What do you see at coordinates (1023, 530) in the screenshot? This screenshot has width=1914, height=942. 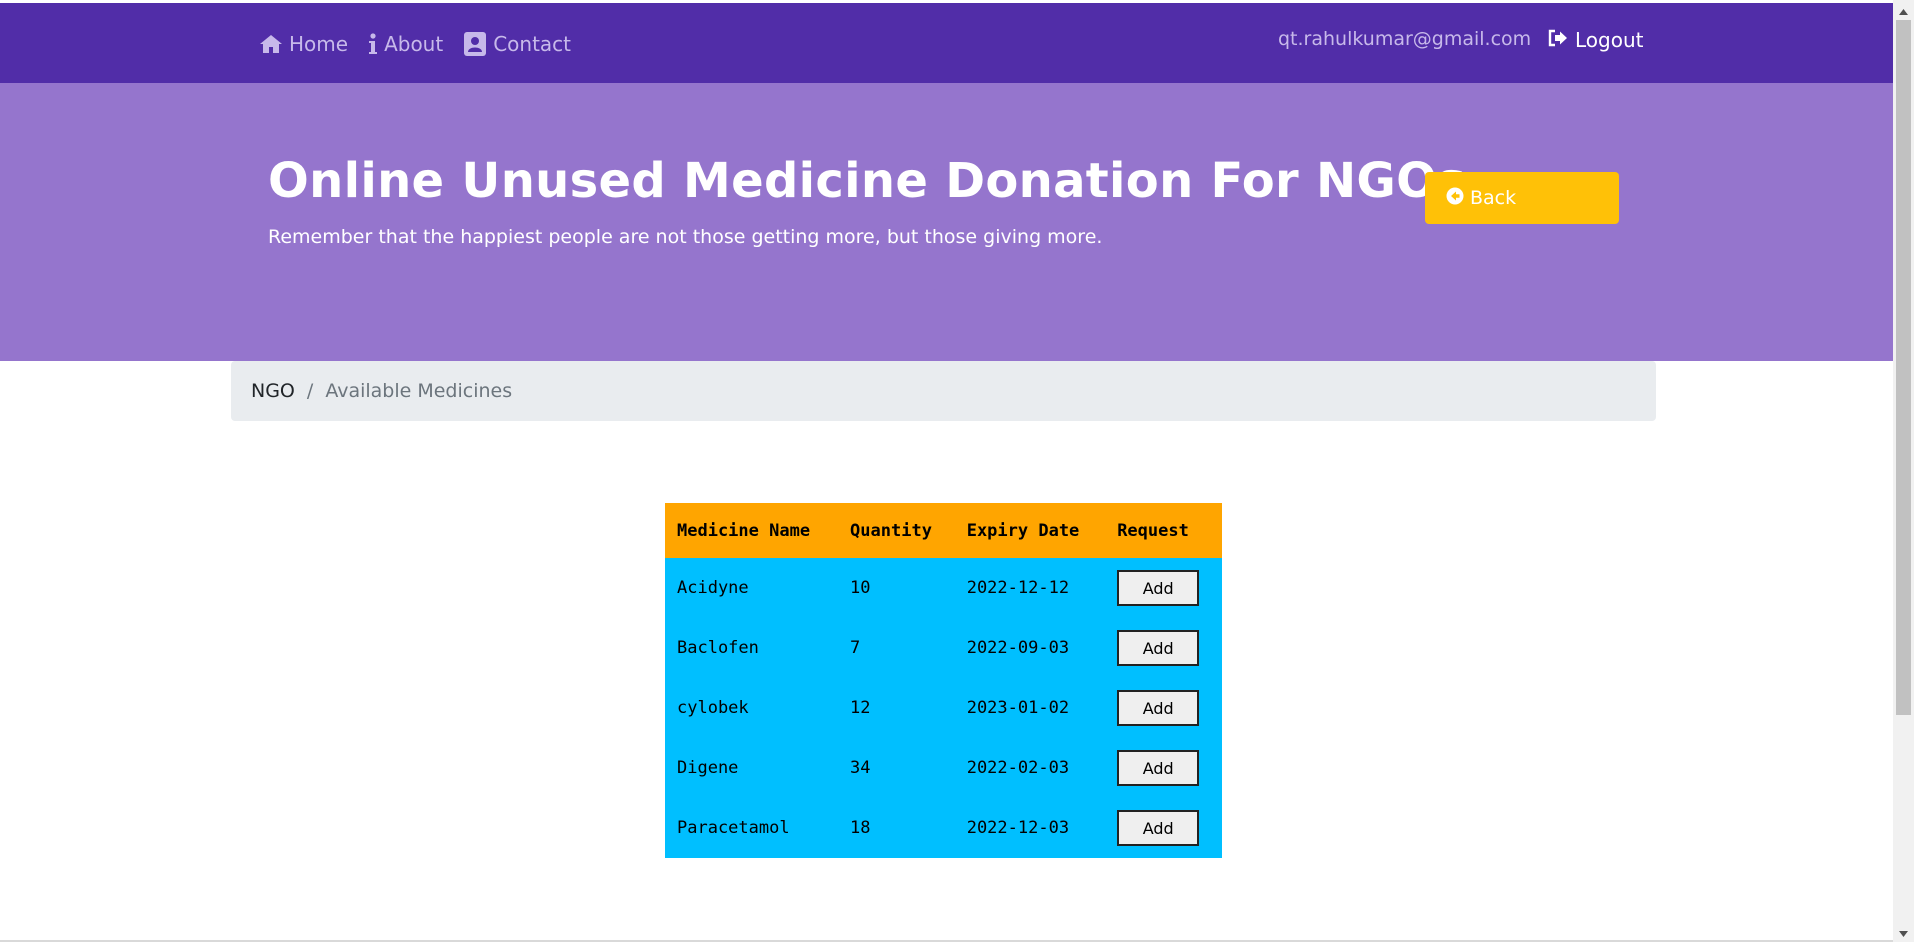 I see `column-header-expiry-date: Expiry Date` at bounding box center [1023, 530].